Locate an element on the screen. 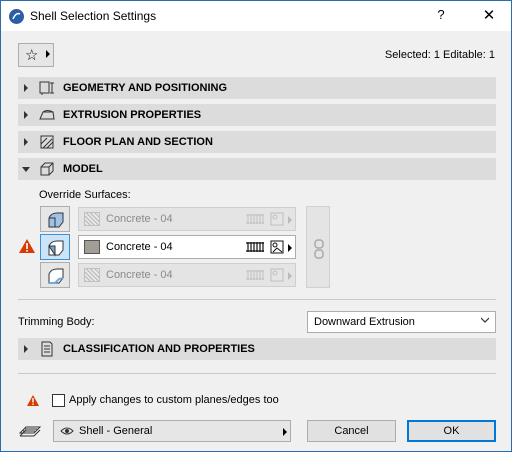 This screenshot has width=512, height=452. favorite-select: Shell - General is located at coordinates (172, 431).